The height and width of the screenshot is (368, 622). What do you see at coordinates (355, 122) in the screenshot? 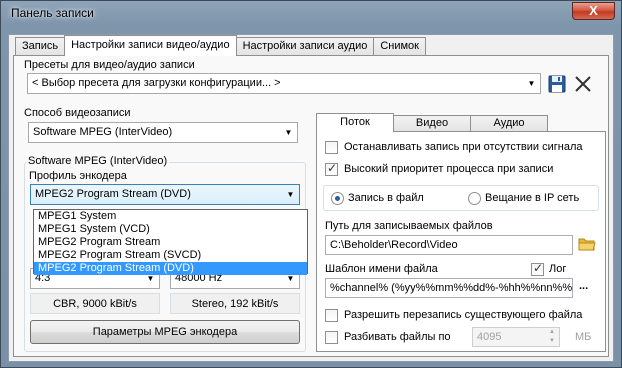
I see `tab-stream: Поток` at bounding box center [355, 122].